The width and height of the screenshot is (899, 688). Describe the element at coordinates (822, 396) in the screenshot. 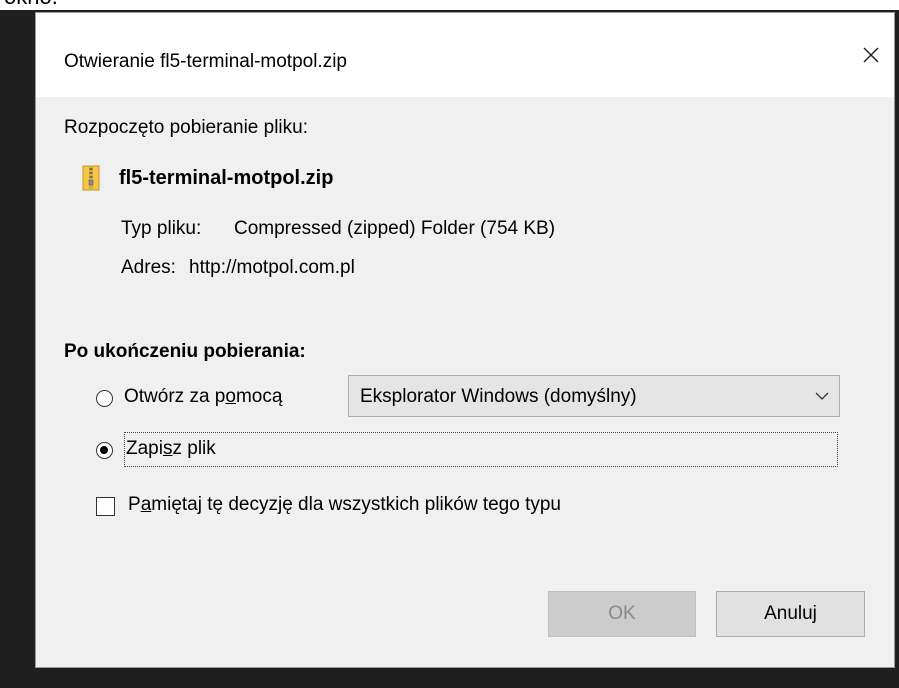

I see `chevron-down-icon` at that location.